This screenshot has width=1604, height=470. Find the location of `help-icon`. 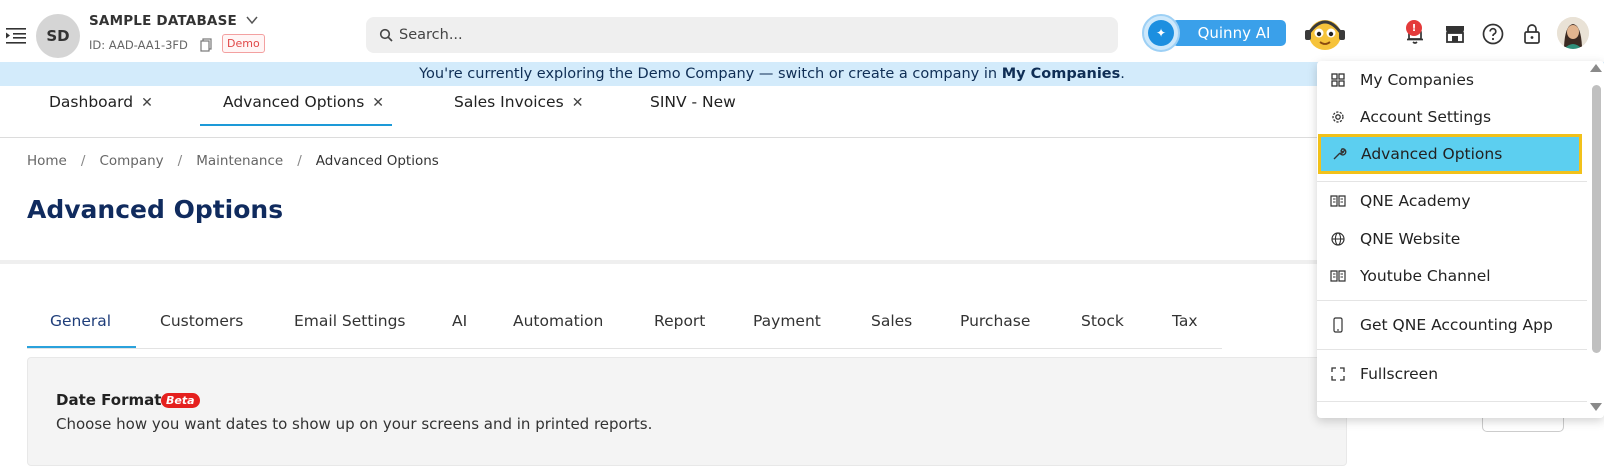

help-icon is located at coordinates (1493, 34).